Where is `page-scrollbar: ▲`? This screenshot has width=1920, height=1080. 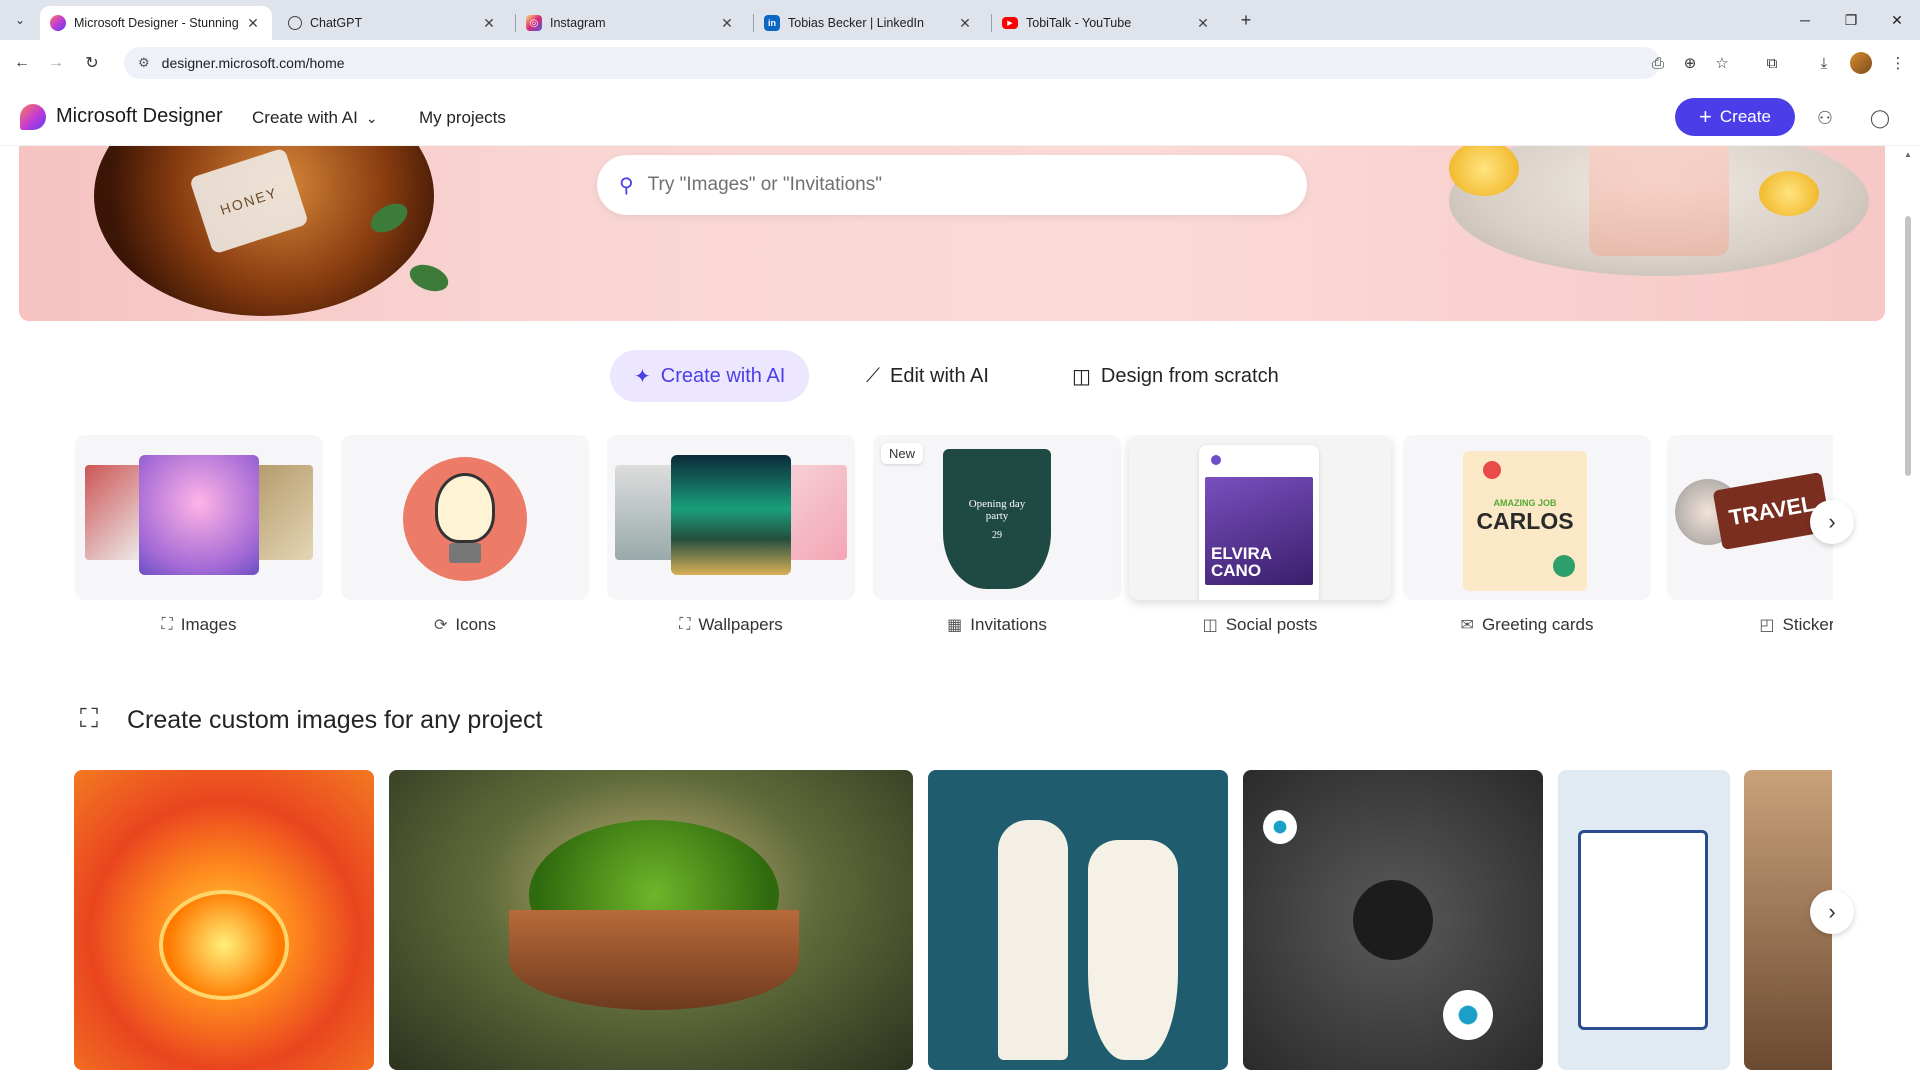 page-scrollbar: ▲ is located at coordinates (1908, 611).